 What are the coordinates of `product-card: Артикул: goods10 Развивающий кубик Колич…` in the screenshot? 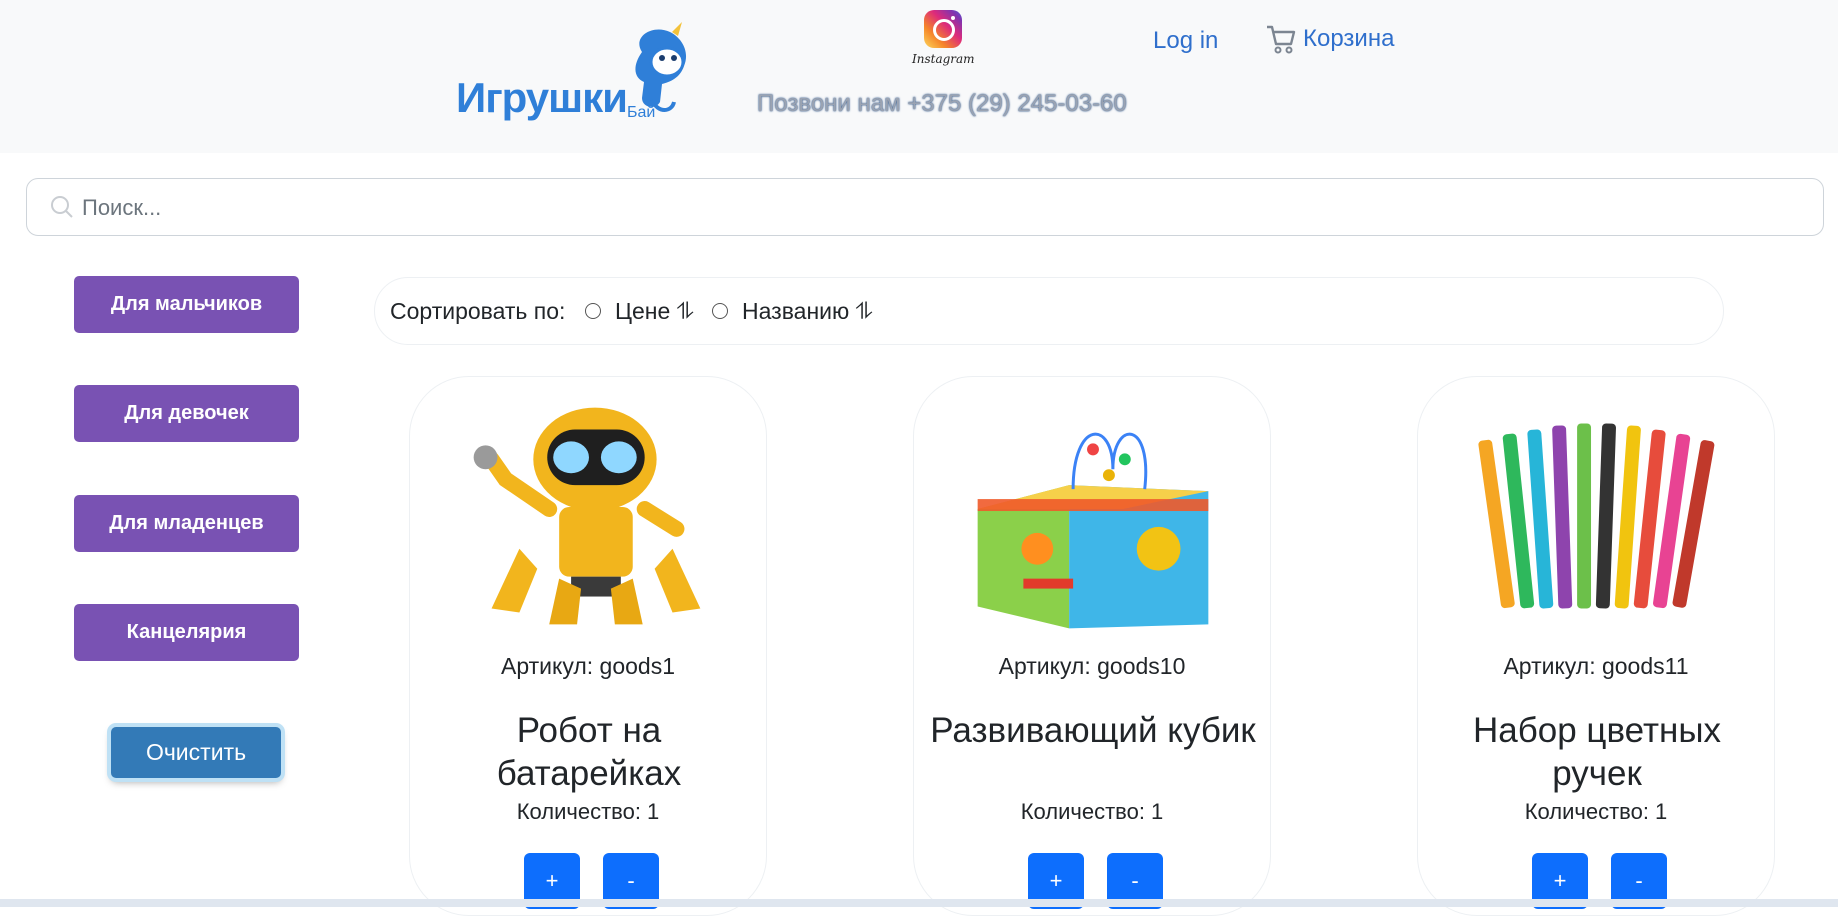 It's located at (1092, 646).